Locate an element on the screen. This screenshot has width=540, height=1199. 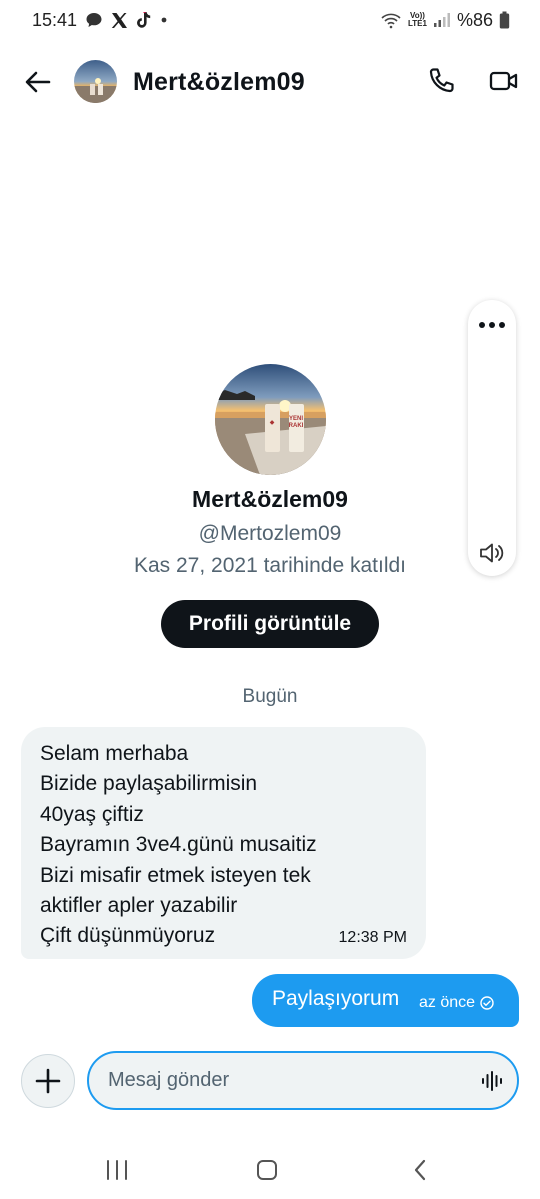
network-bottom: LTE1 is located at coordinates (417, 23).